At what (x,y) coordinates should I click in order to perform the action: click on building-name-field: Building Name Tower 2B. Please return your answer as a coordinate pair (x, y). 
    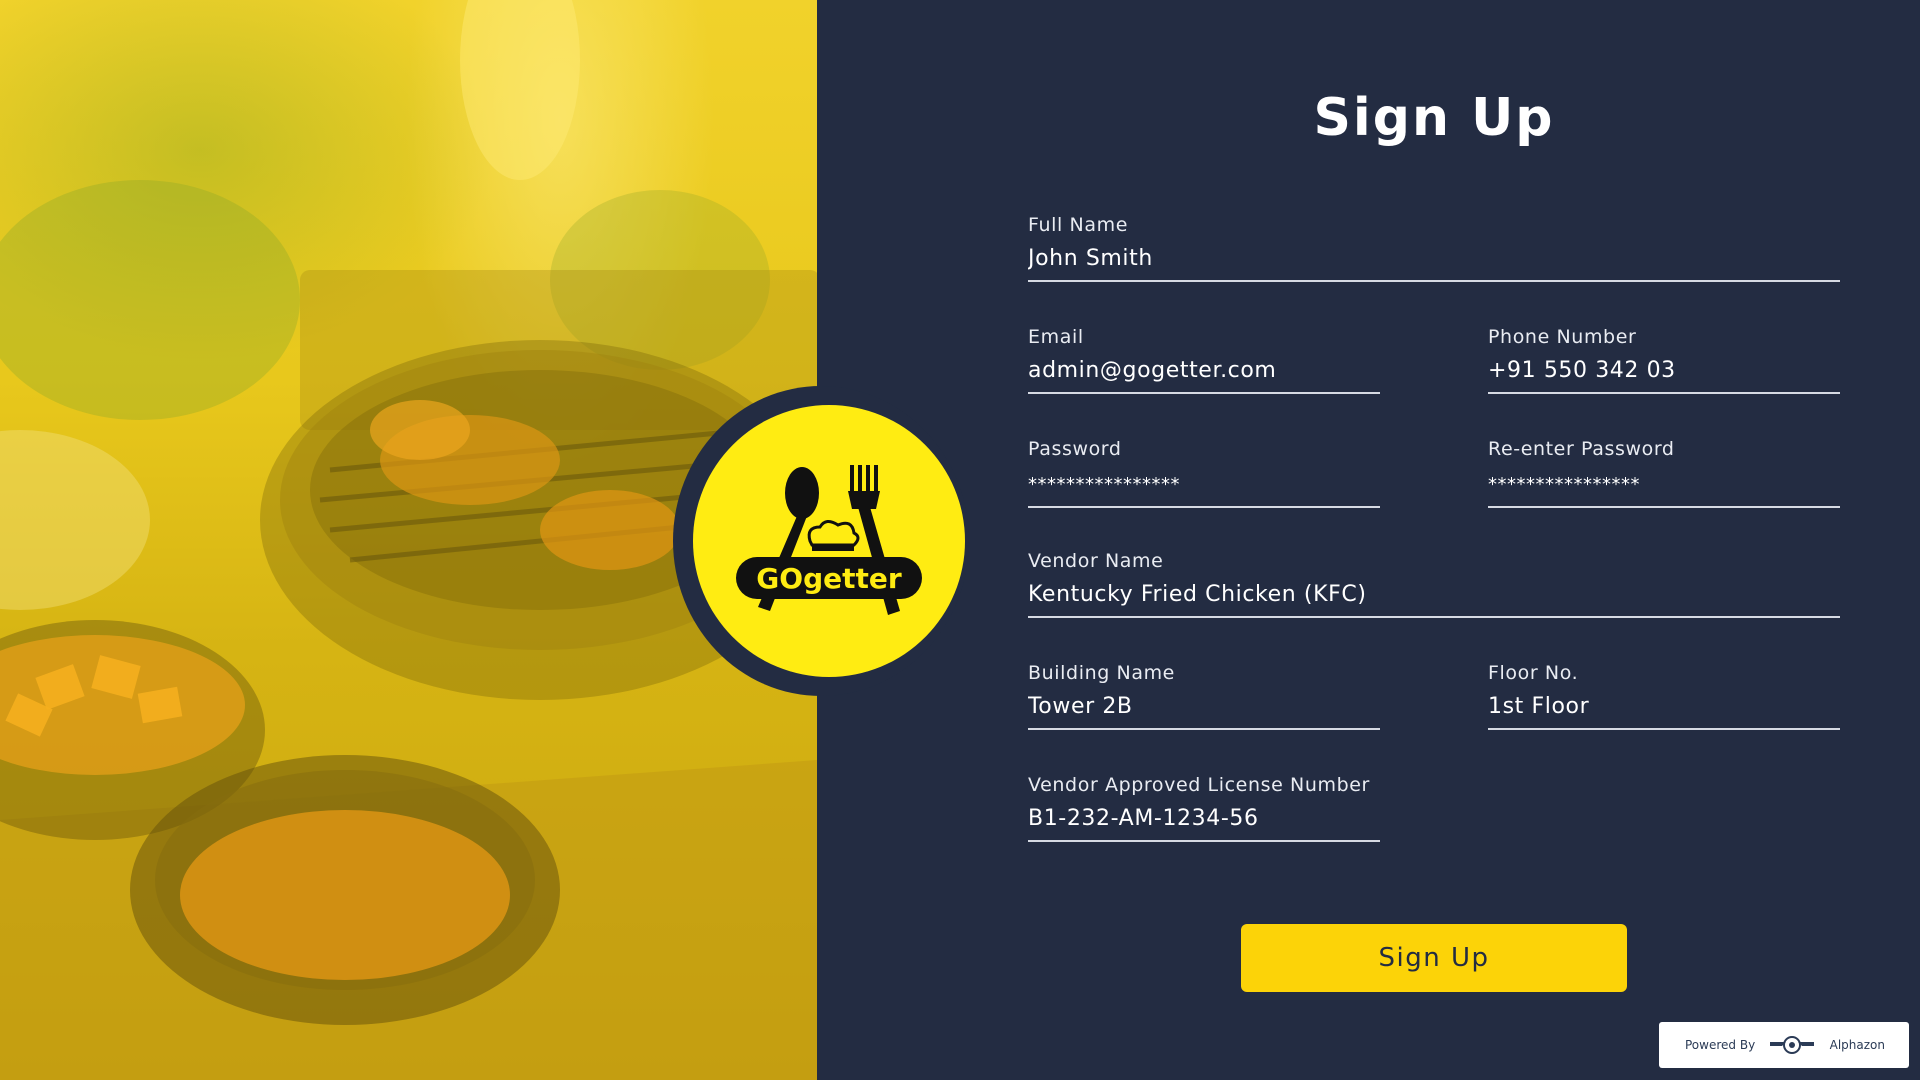
    Looking at the image, I should click on (1204, 696).